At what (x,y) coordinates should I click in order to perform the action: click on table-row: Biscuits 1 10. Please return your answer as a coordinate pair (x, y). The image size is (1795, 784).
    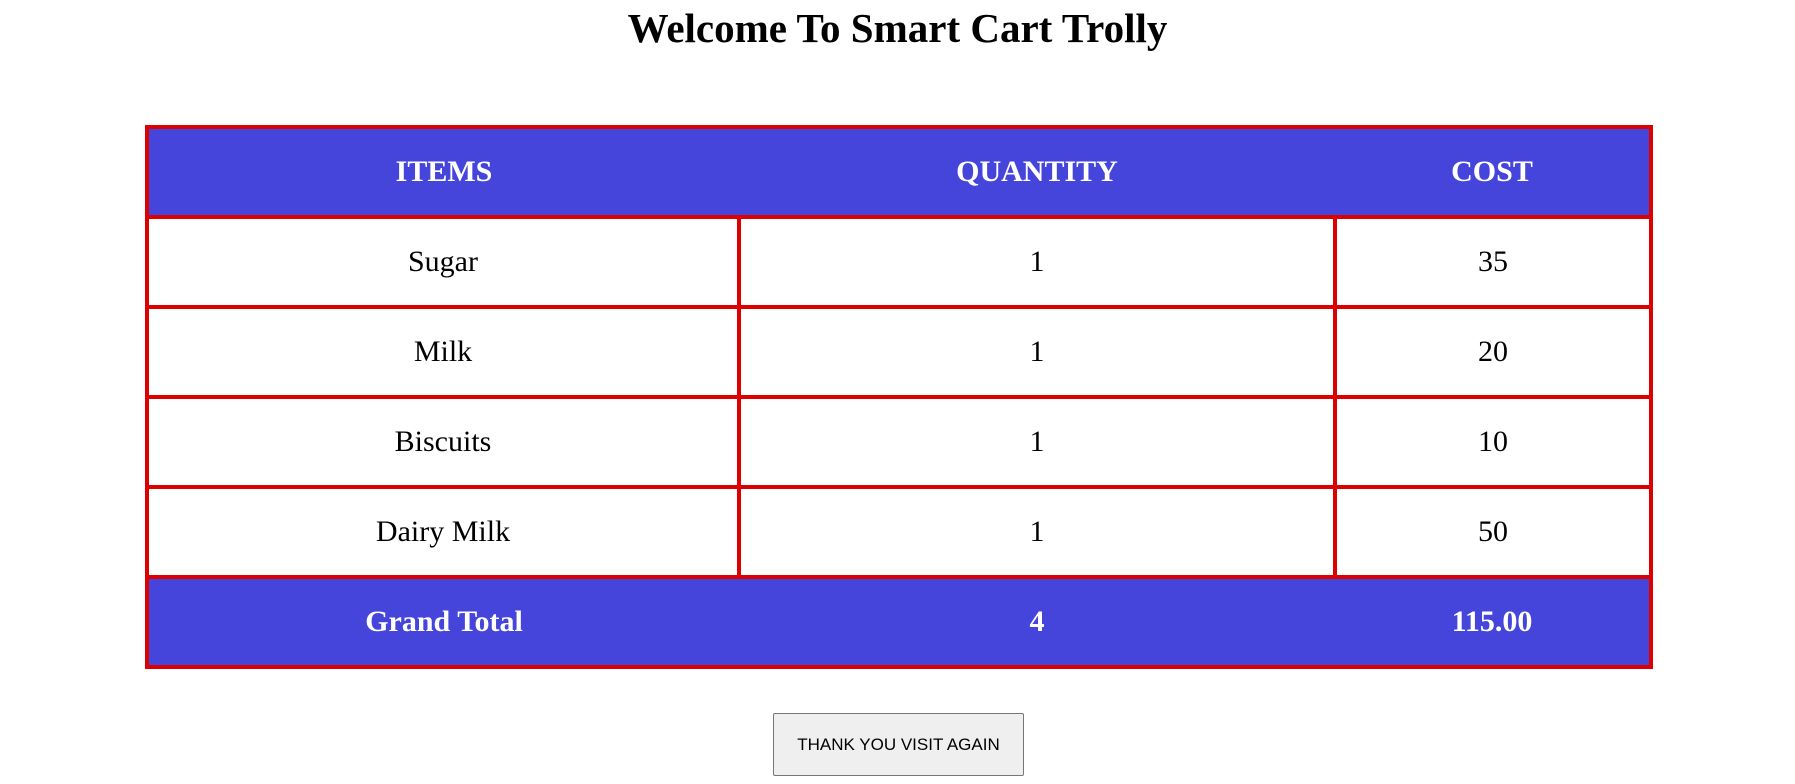
    Looking at the image, I should click on (899, 442).